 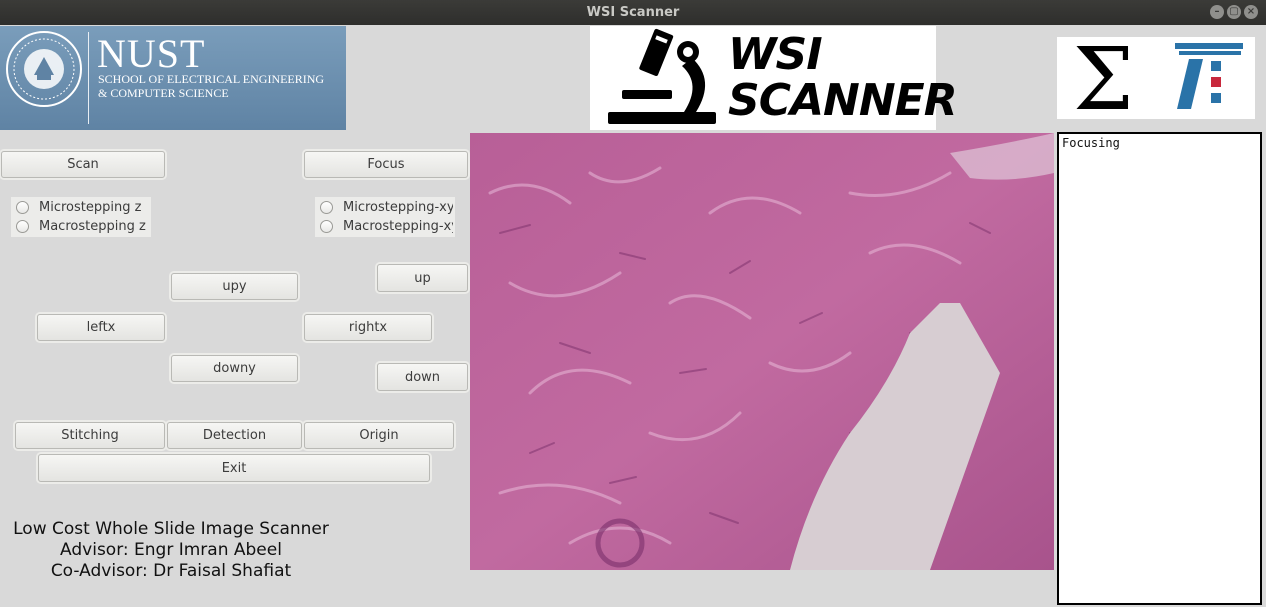 I want to click on svg-text: Σ, so click(x=1103, y=78).